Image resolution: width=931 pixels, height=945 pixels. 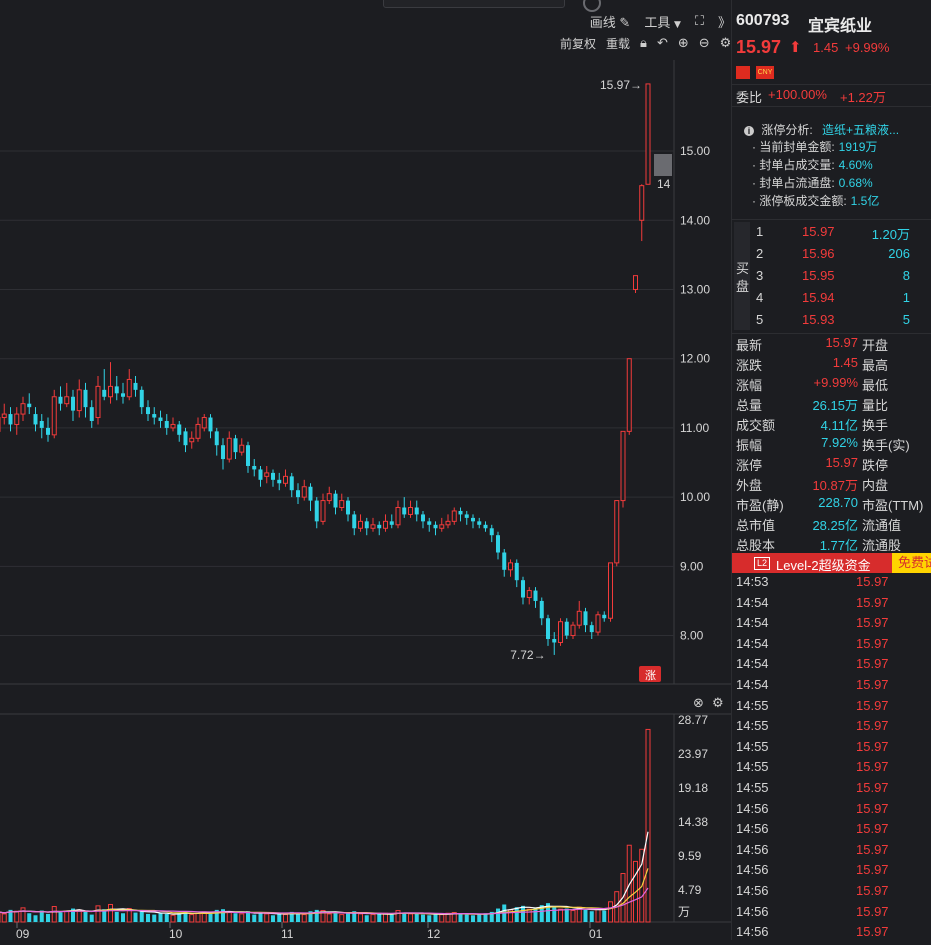 I want to click on volume-tick-label: 9.59, so click(x=690, y=856).